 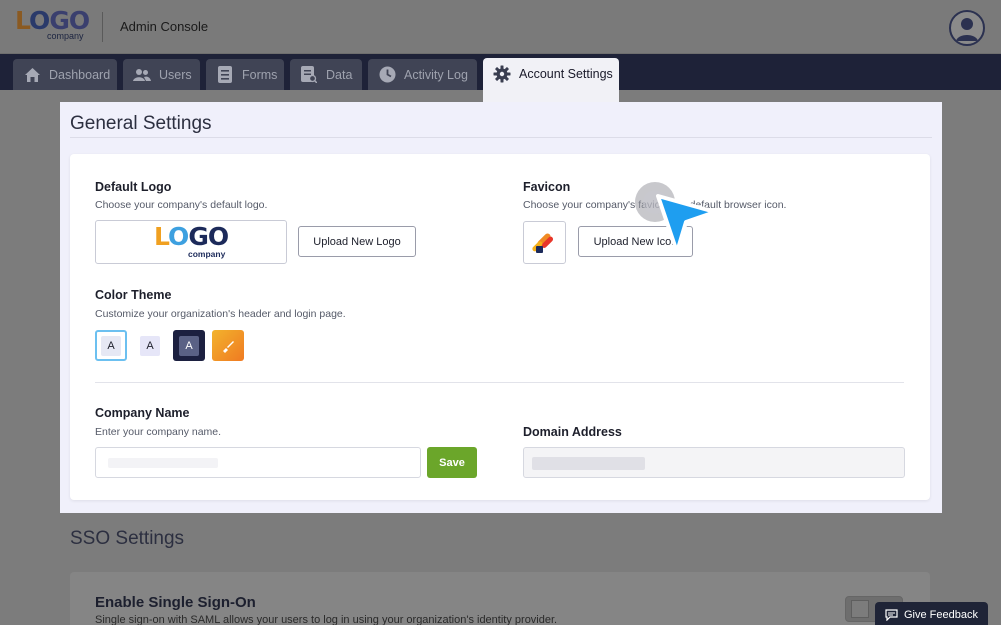 I want to click on color-theme-heading: Color Theme, so click(x=133, y=295).